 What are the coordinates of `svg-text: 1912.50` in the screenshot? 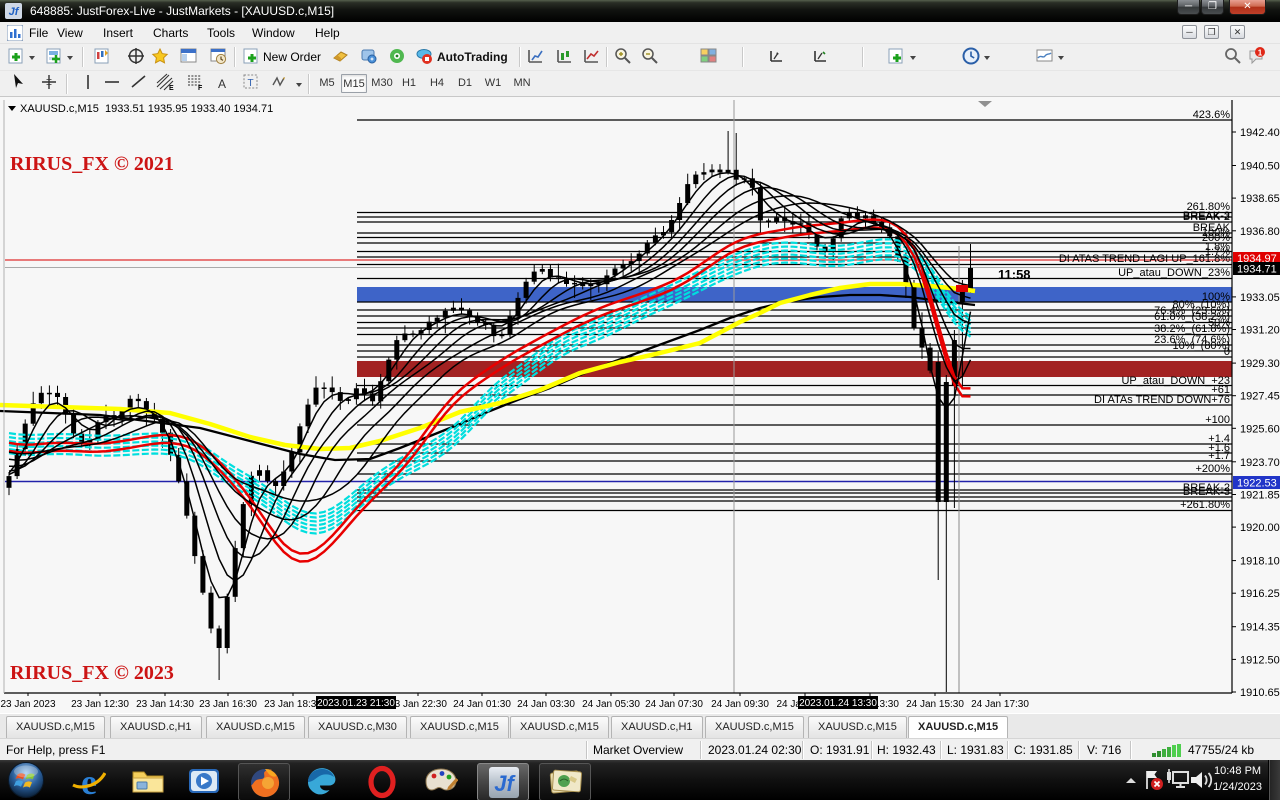 It's located at (1260, 660).